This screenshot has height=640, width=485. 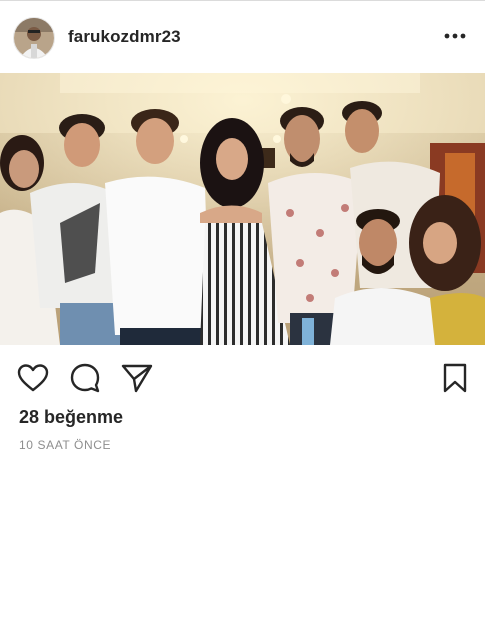 I want to click on paper-plane-icon, so click(x=137, y=378).